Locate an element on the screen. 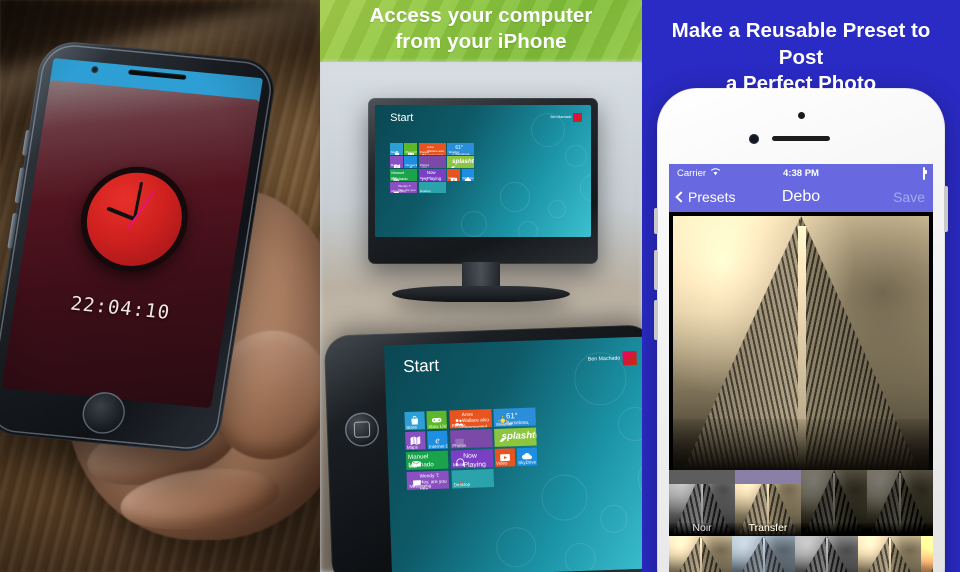  avatar is located at coordinates (629, 358).